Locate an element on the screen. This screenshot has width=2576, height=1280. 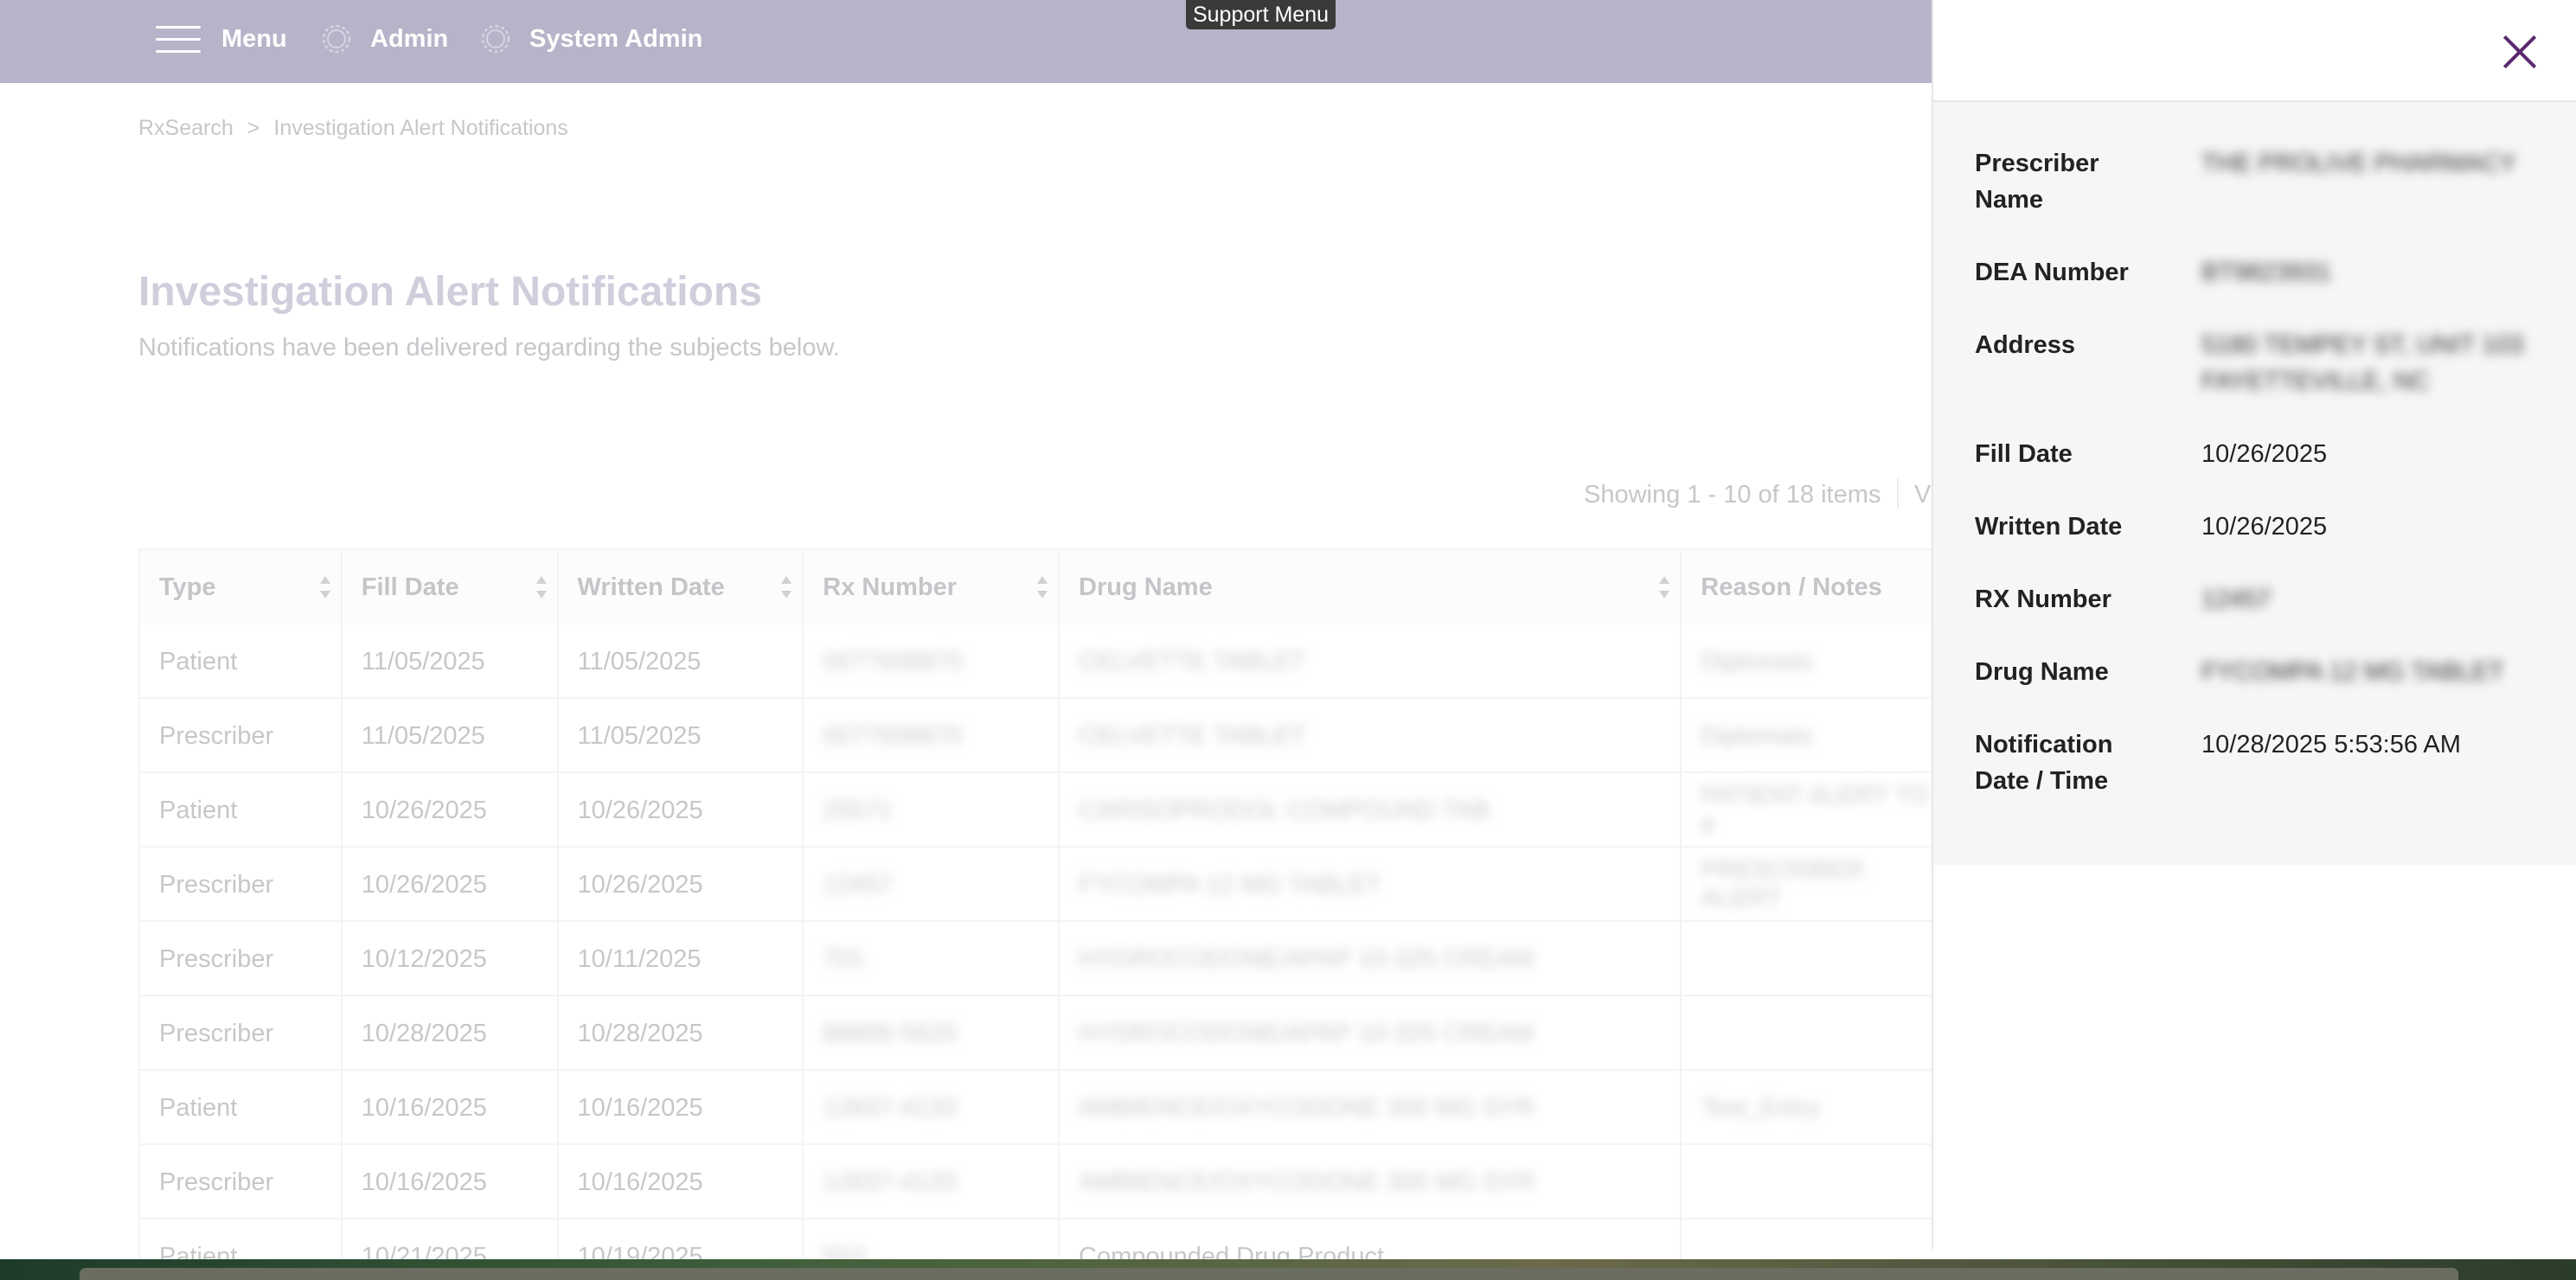
cell-rx-text: 12837-4120 is located at coordinates (890, 1182).